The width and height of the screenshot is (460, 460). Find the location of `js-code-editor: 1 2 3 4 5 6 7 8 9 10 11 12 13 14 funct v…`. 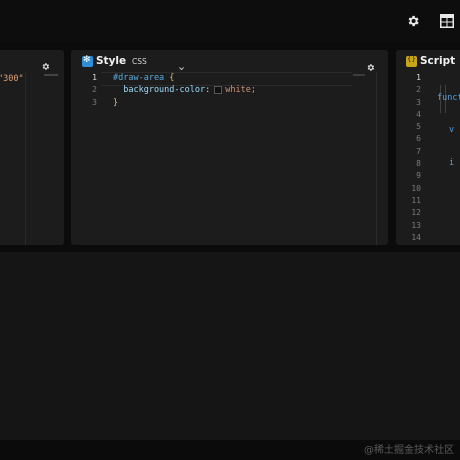

js-code-editor: 1 2 3 4 5 6 7 8 9 10 11 12 13 14 funct v… is located at coordinates (428, 158).